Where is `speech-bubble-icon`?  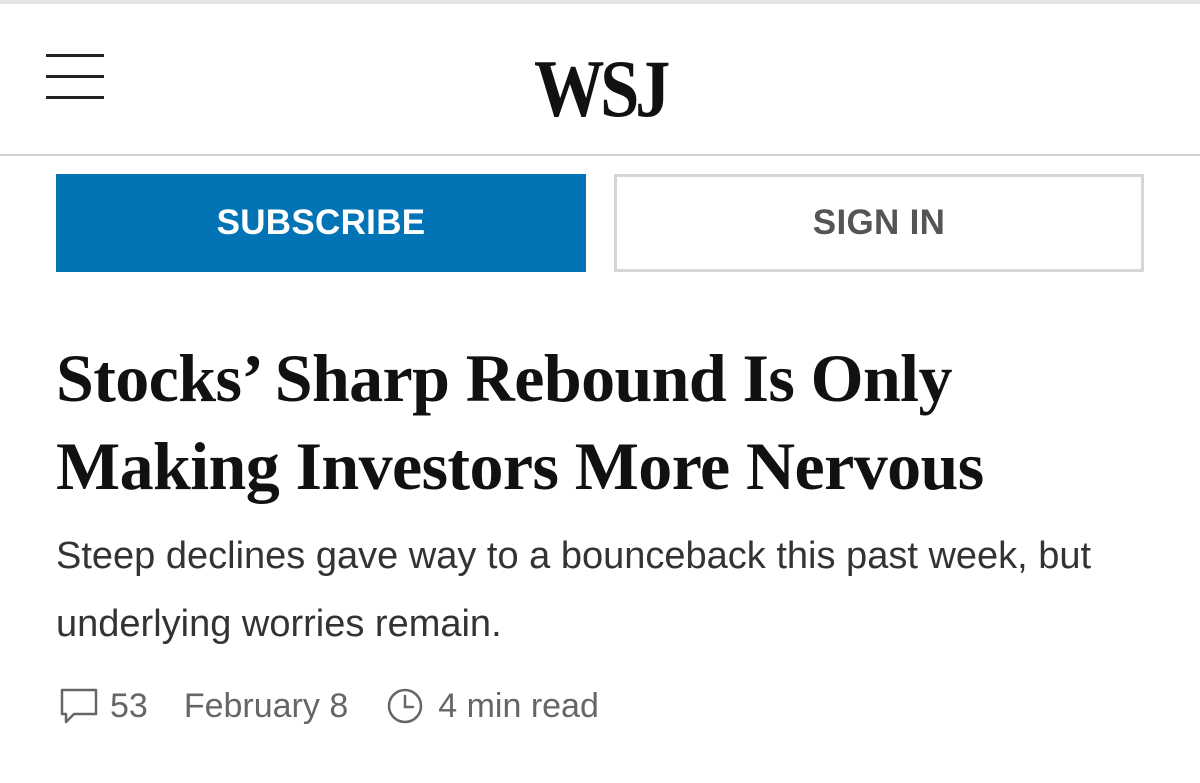 speech-bubble-icon is located at coordinates (79, 706).